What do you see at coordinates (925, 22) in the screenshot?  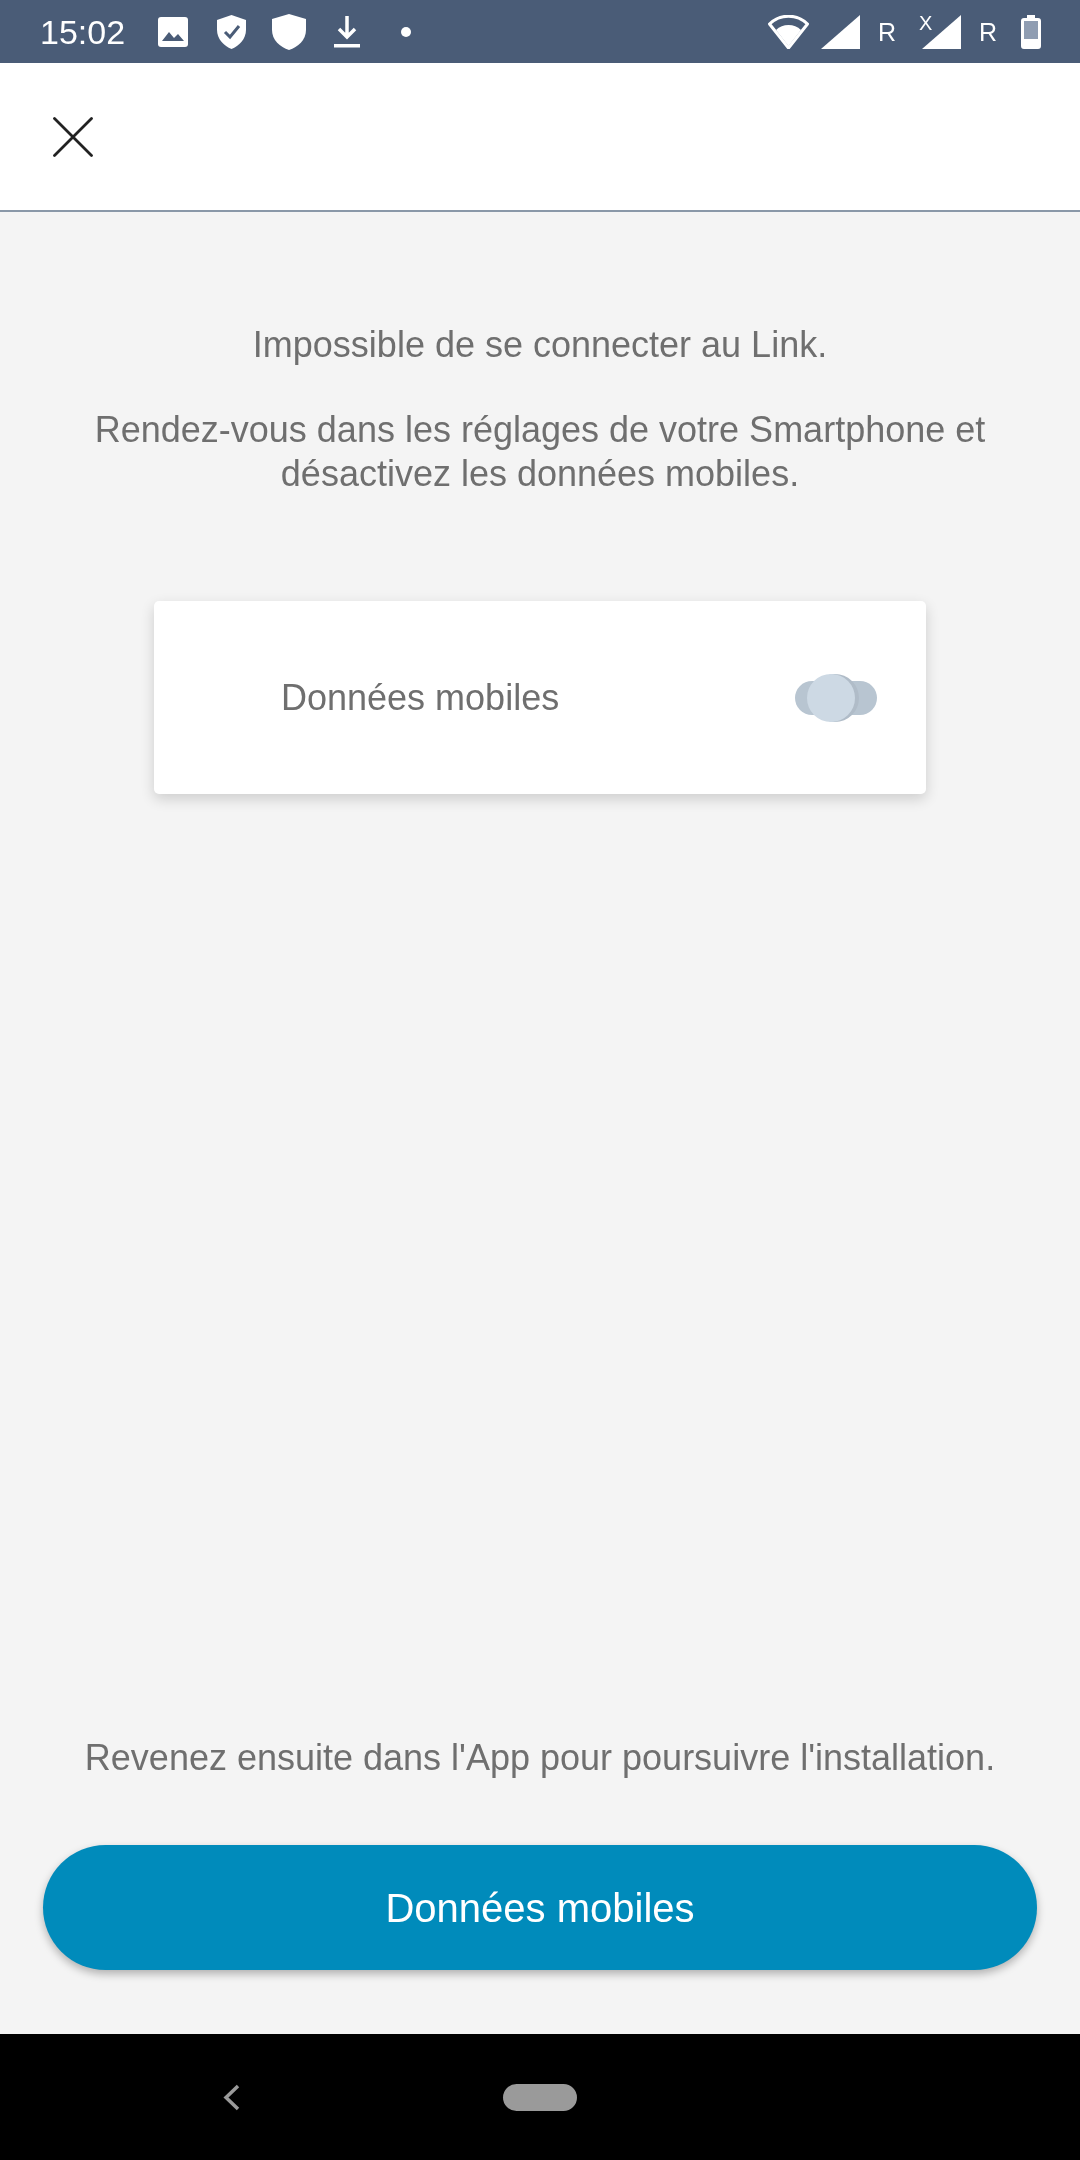 I see `signal-mark: X` at bounding box center [925, 22].